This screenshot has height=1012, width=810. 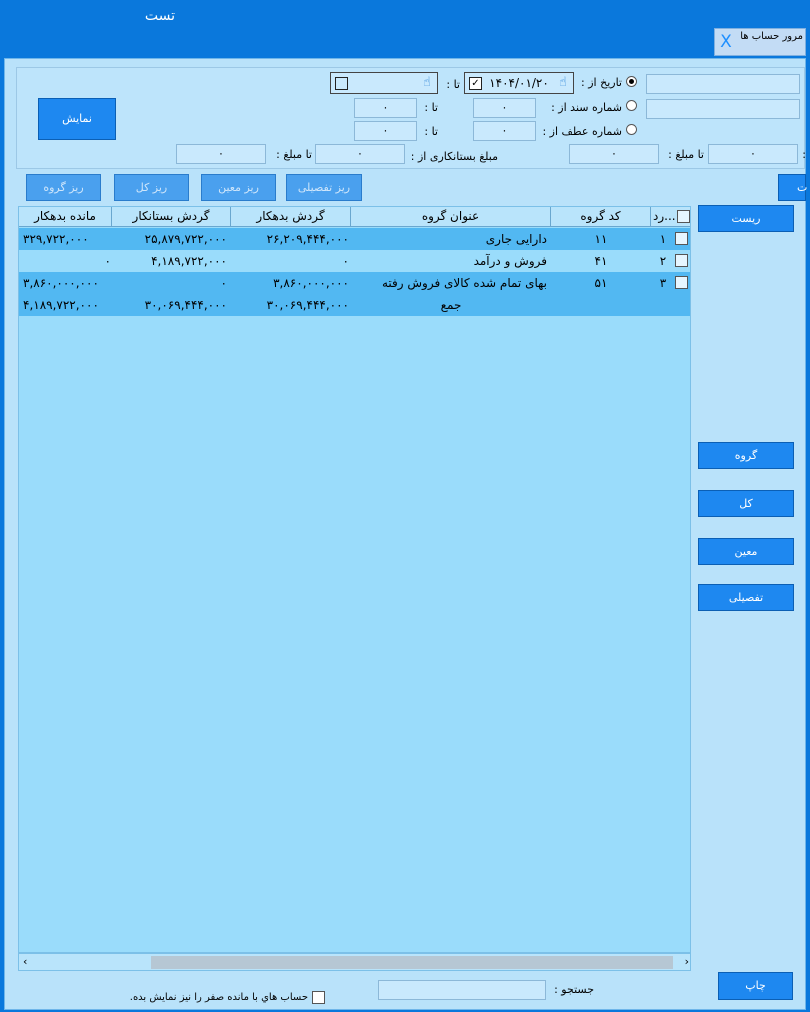 I want to click on cell-credit: ۰, so click(x=223, y=283).